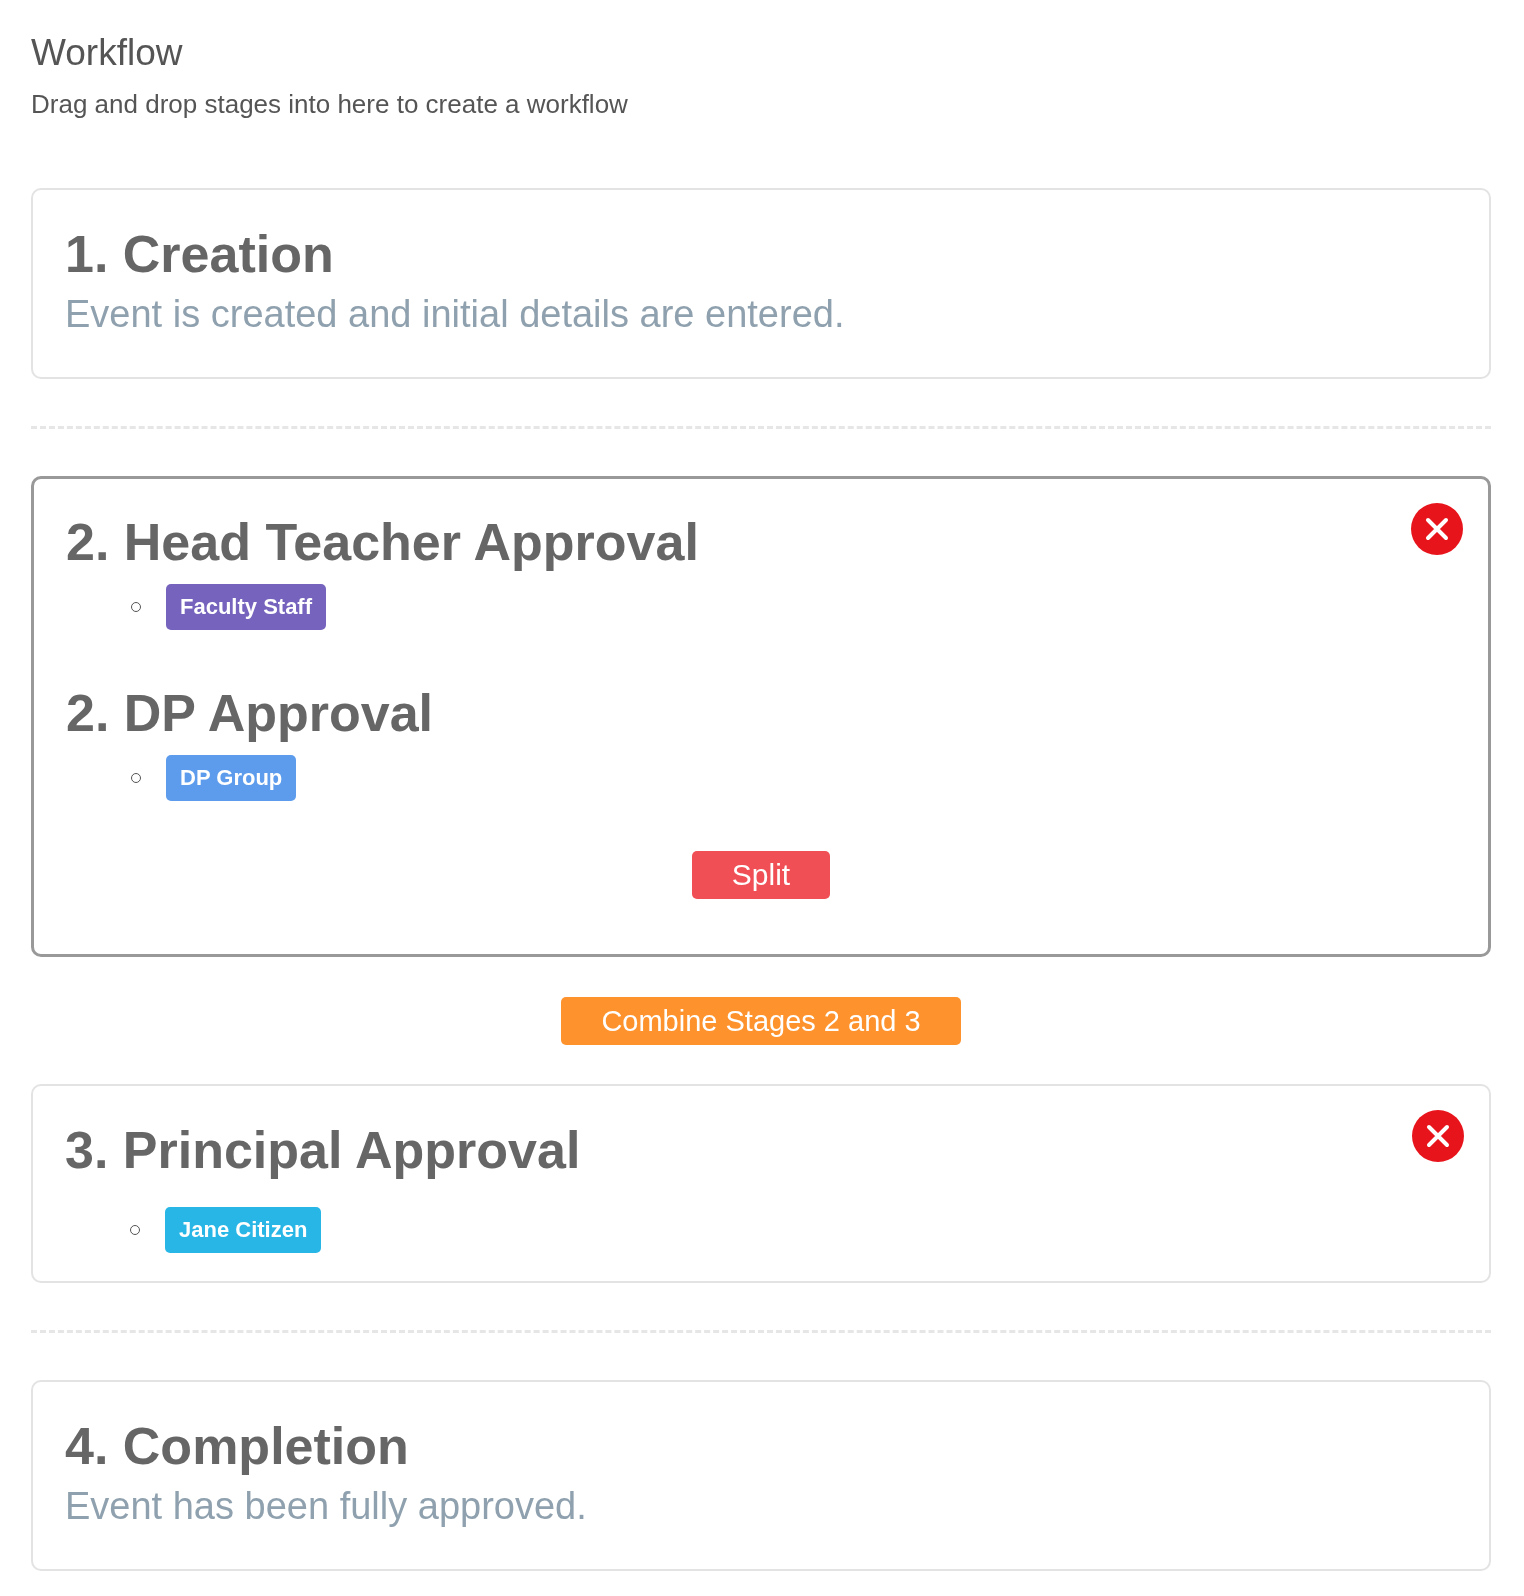  Describe the element at coordinates (326, 1506) in the screenshot. I see `stage-description: Event has been fully approved.` at that location.